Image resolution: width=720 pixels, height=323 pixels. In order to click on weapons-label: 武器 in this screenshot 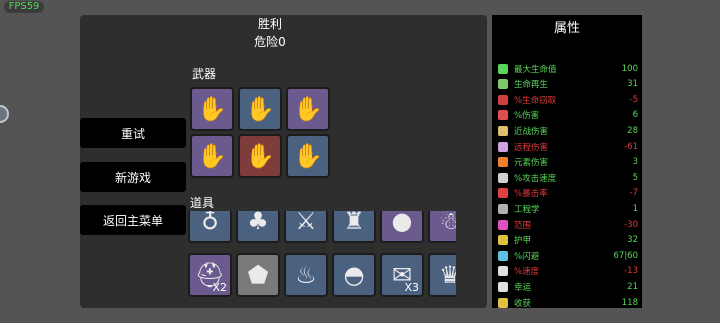, I will do `click(204, 74)`.